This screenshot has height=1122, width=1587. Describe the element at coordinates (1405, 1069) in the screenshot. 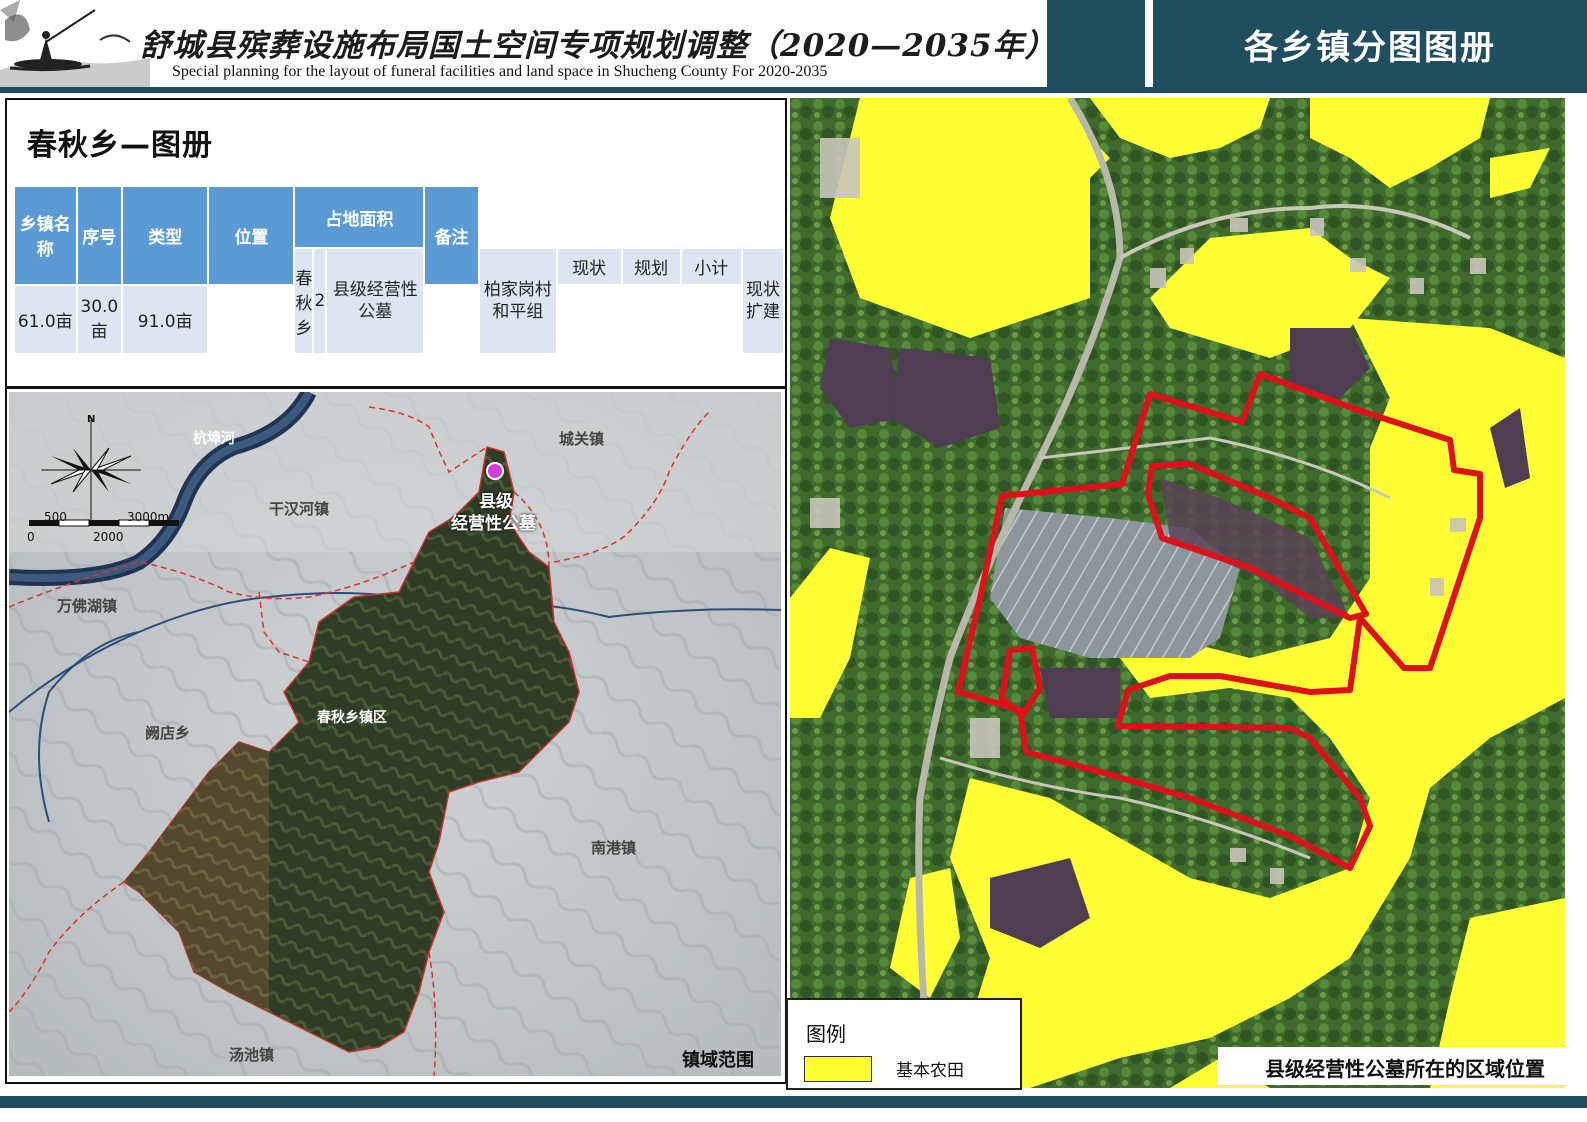

I see `detail-caption: 县级经营性公墓所在的区域位置` at that location.